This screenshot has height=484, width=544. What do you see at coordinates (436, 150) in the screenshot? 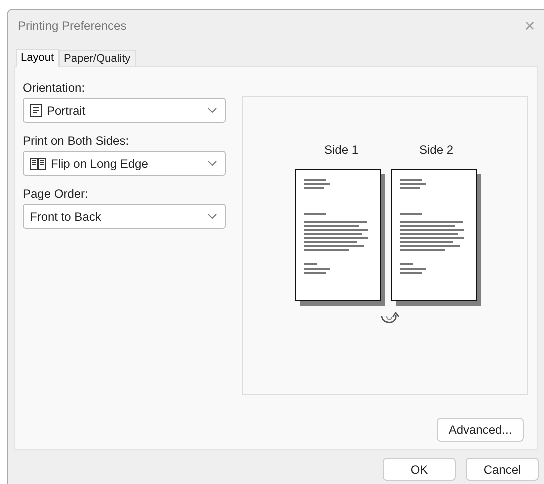
I see `page-label: Side 2` at bounding box center [436, 150].